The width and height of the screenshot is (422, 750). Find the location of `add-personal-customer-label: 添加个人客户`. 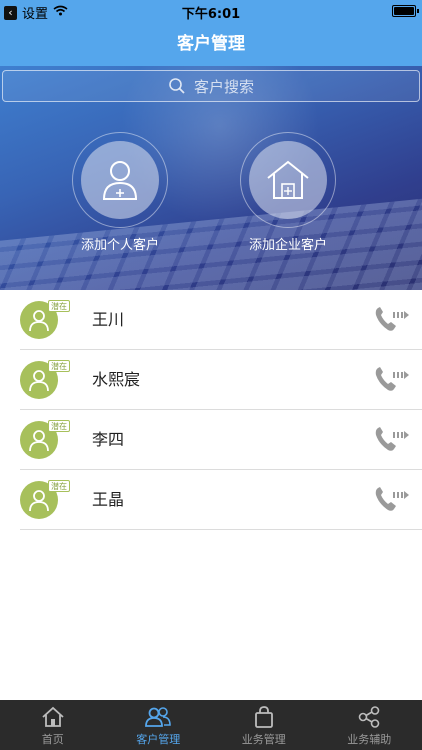

add-personal-customer-label: 添加个人客户 is located at coordinates (119, 245).